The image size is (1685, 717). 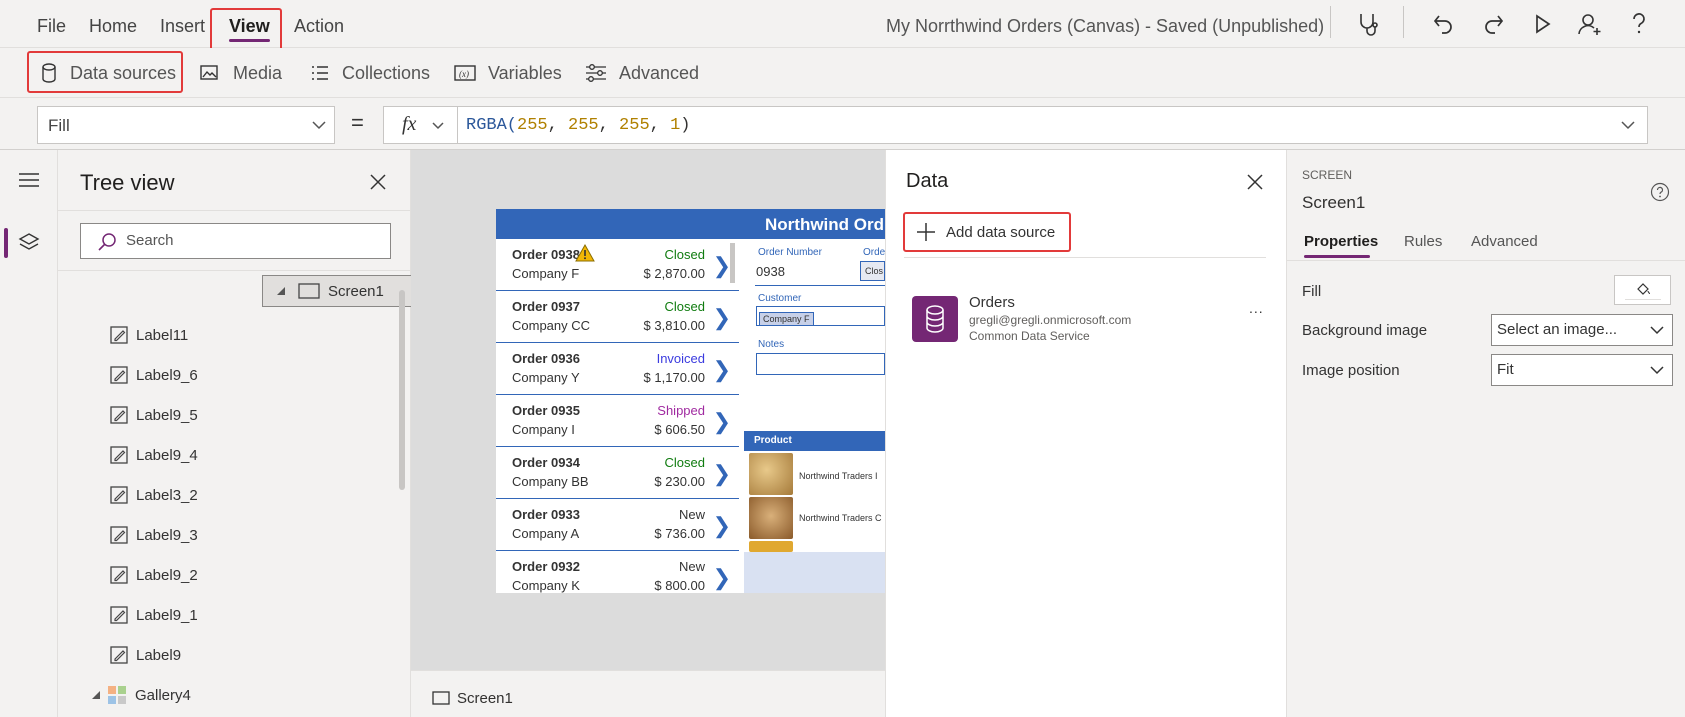 I want to click on formula-arg: 1, so click(x=675, y=125).